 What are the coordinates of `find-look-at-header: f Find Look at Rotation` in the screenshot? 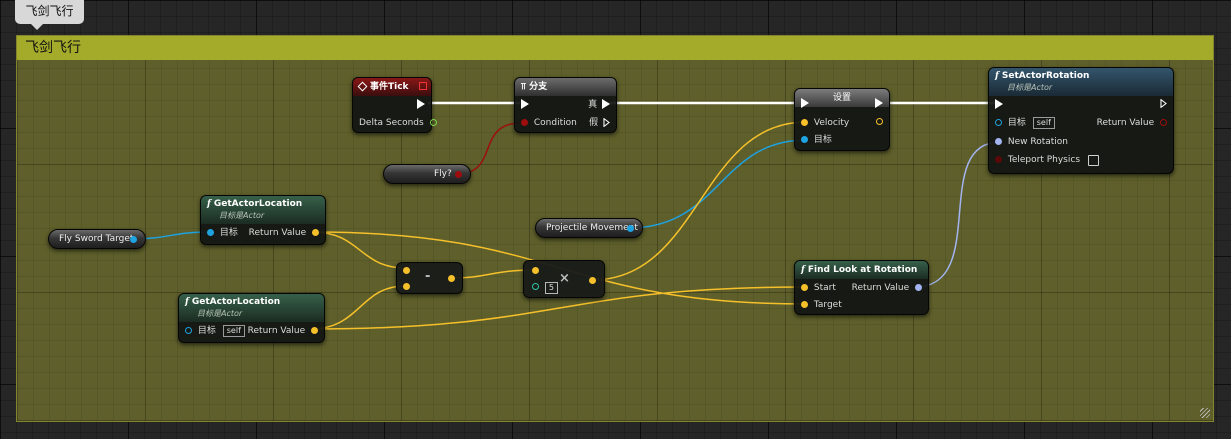 It's located at (861, 270).